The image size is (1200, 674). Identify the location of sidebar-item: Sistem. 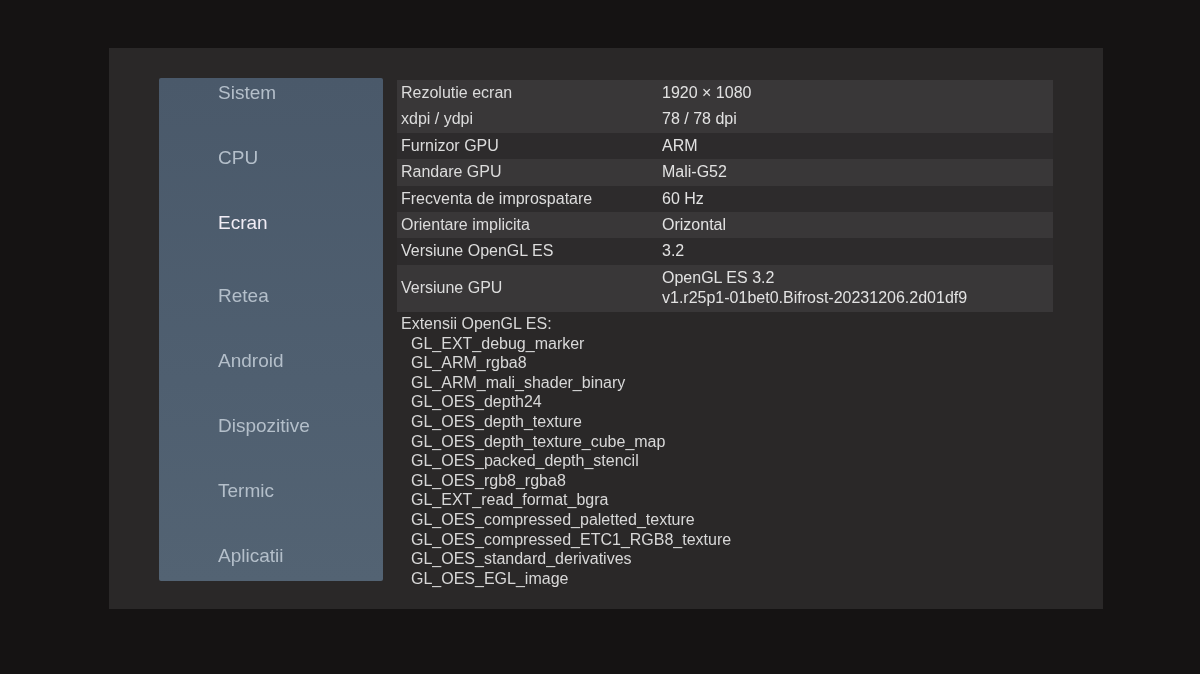
(247, 93).